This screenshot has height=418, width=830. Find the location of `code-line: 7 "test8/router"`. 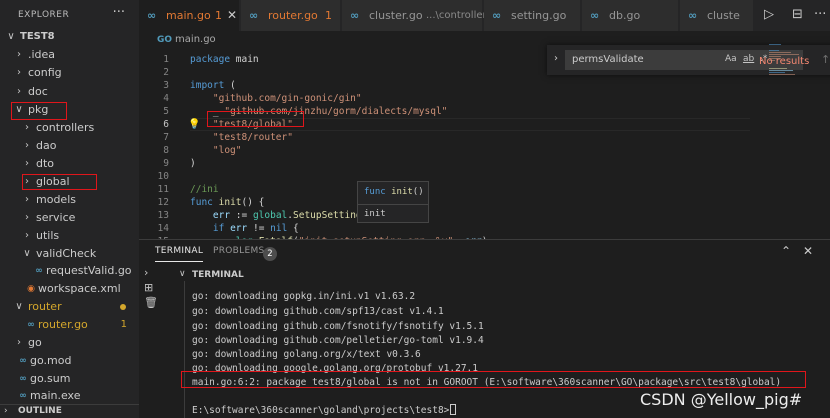

code-line: 7 "test8/router" is located at coordinates (459, 137).